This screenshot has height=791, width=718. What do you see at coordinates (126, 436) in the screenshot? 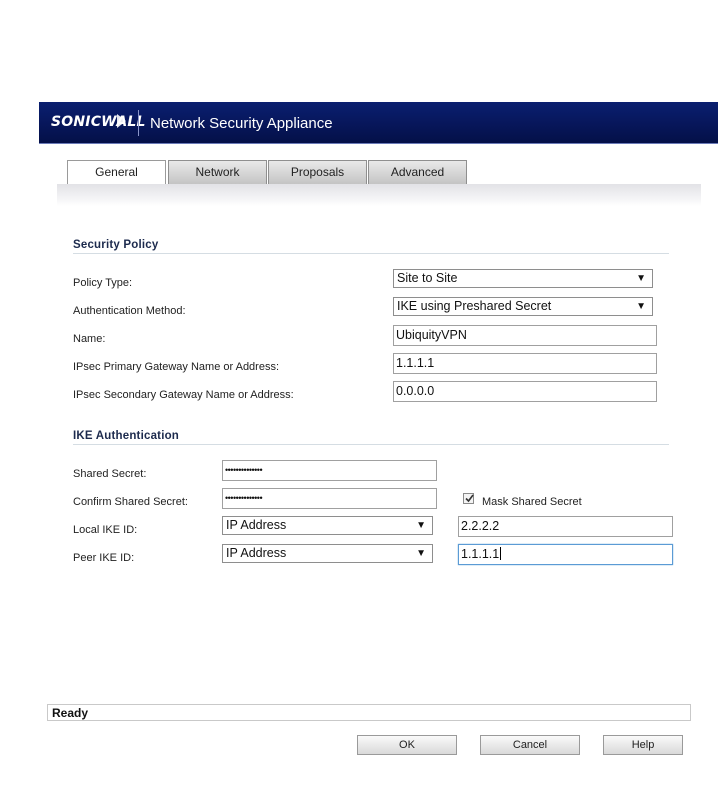
I see `ike-authentication-heading: IKE Authentication` at bounding box center [126, 436].